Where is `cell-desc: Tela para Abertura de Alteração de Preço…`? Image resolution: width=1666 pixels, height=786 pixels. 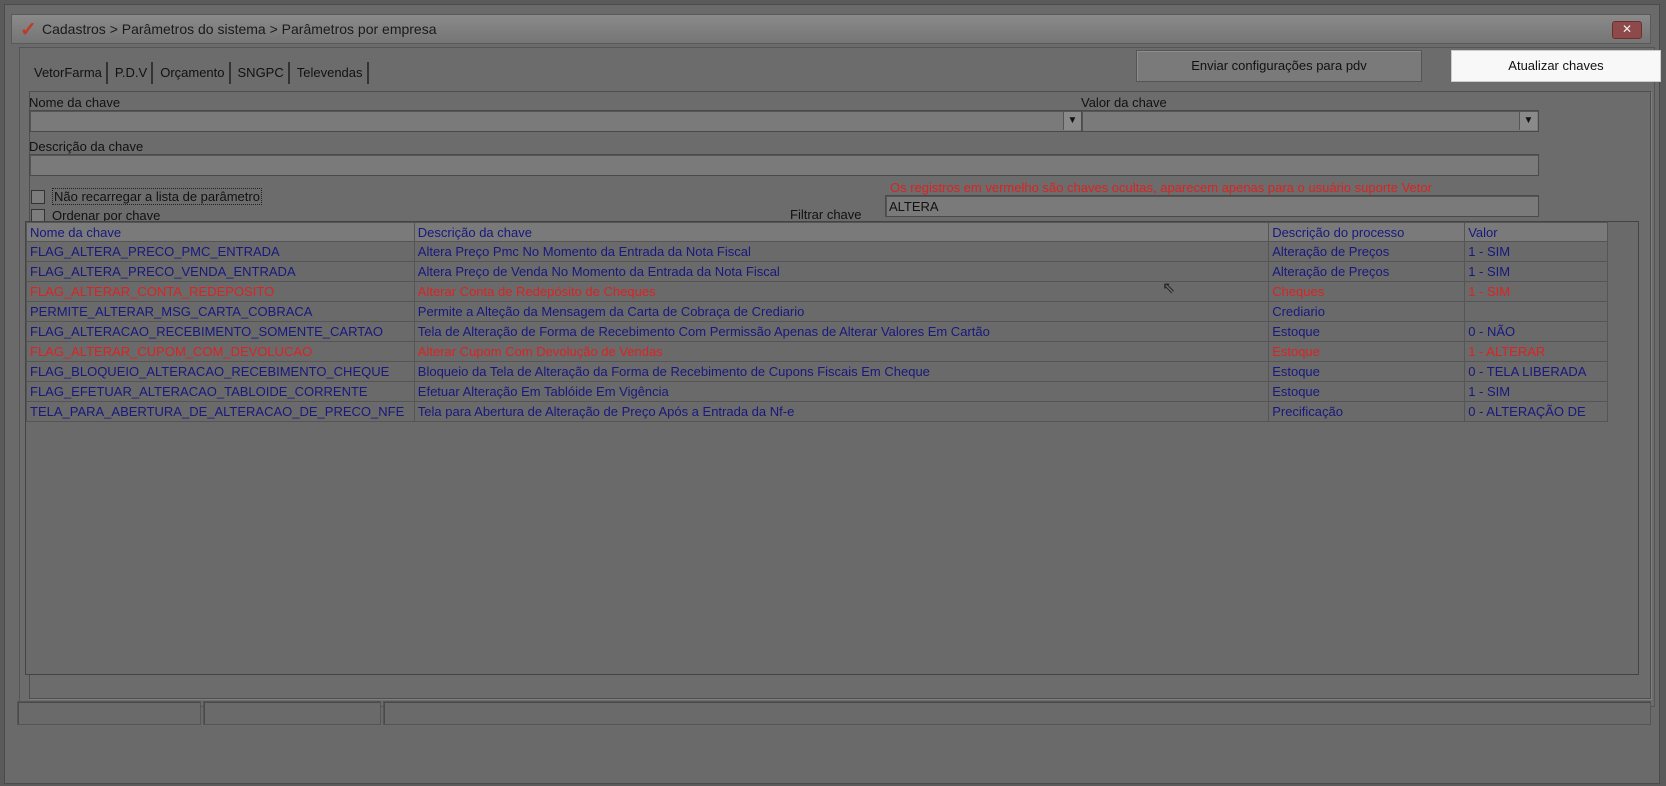 cell-desc: Tela para Abertura de Alteração de Preço… is located at coordinates (841, 411).